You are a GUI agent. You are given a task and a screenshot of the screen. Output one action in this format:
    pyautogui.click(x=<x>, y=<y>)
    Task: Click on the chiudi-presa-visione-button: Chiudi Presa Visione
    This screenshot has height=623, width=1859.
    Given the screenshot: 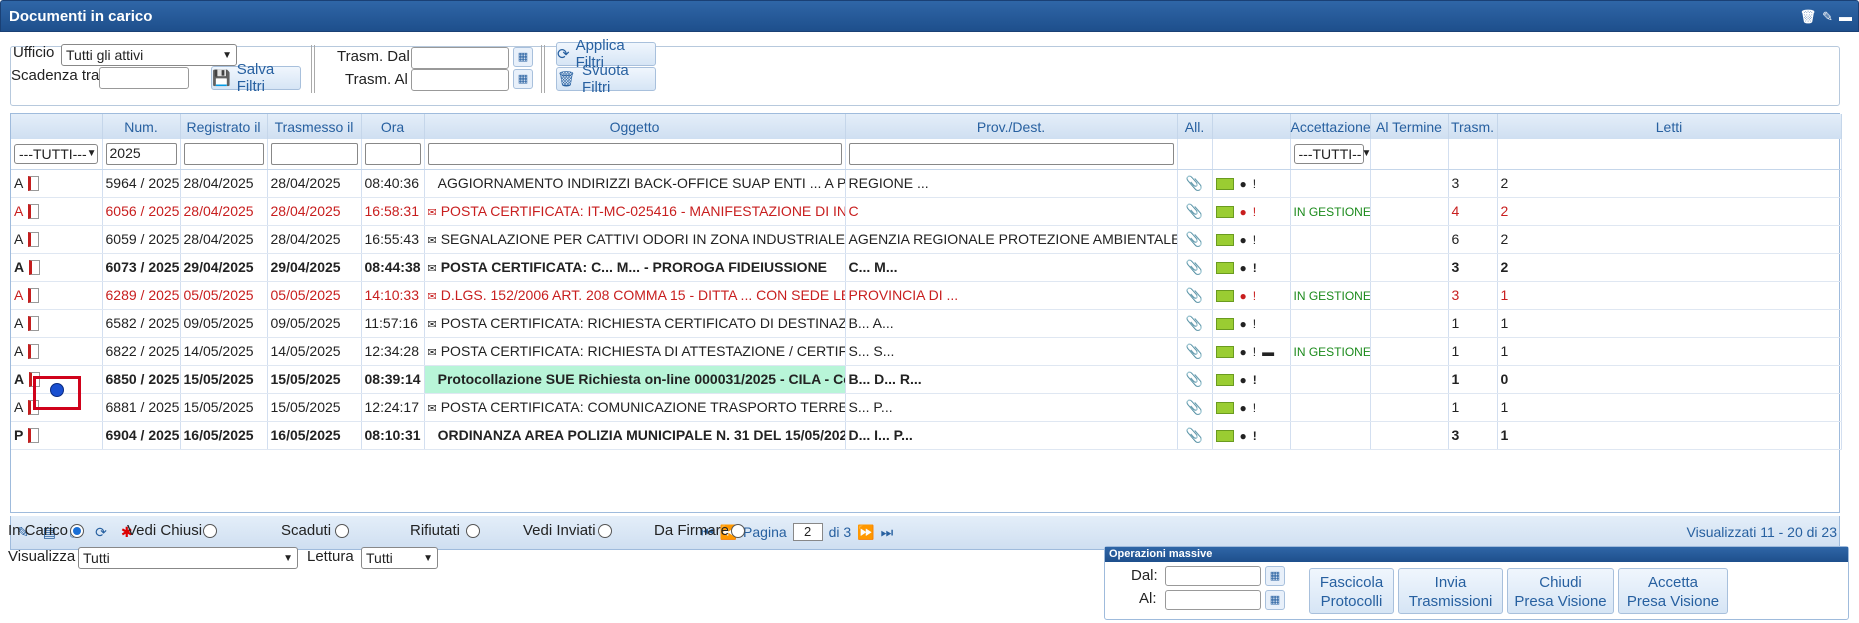 What is the action you would take?
    pyautogui.click(x=1560, y=591)
    